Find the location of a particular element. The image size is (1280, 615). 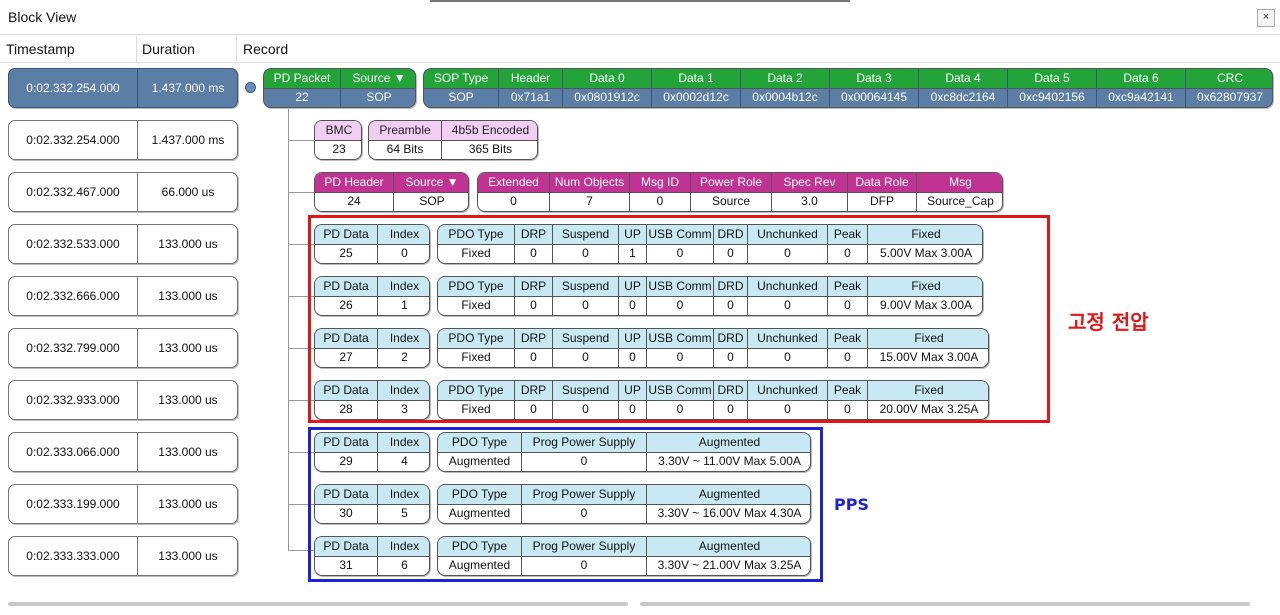

field-cell: Preamble 64 Bits is located at coordinates (405, 140).